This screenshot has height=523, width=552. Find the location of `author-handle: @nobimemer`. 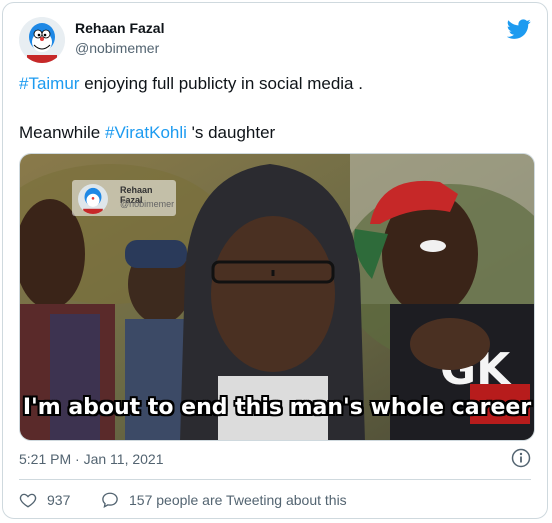

author-handle: @nobimemer is located at coordinates (117, 48).